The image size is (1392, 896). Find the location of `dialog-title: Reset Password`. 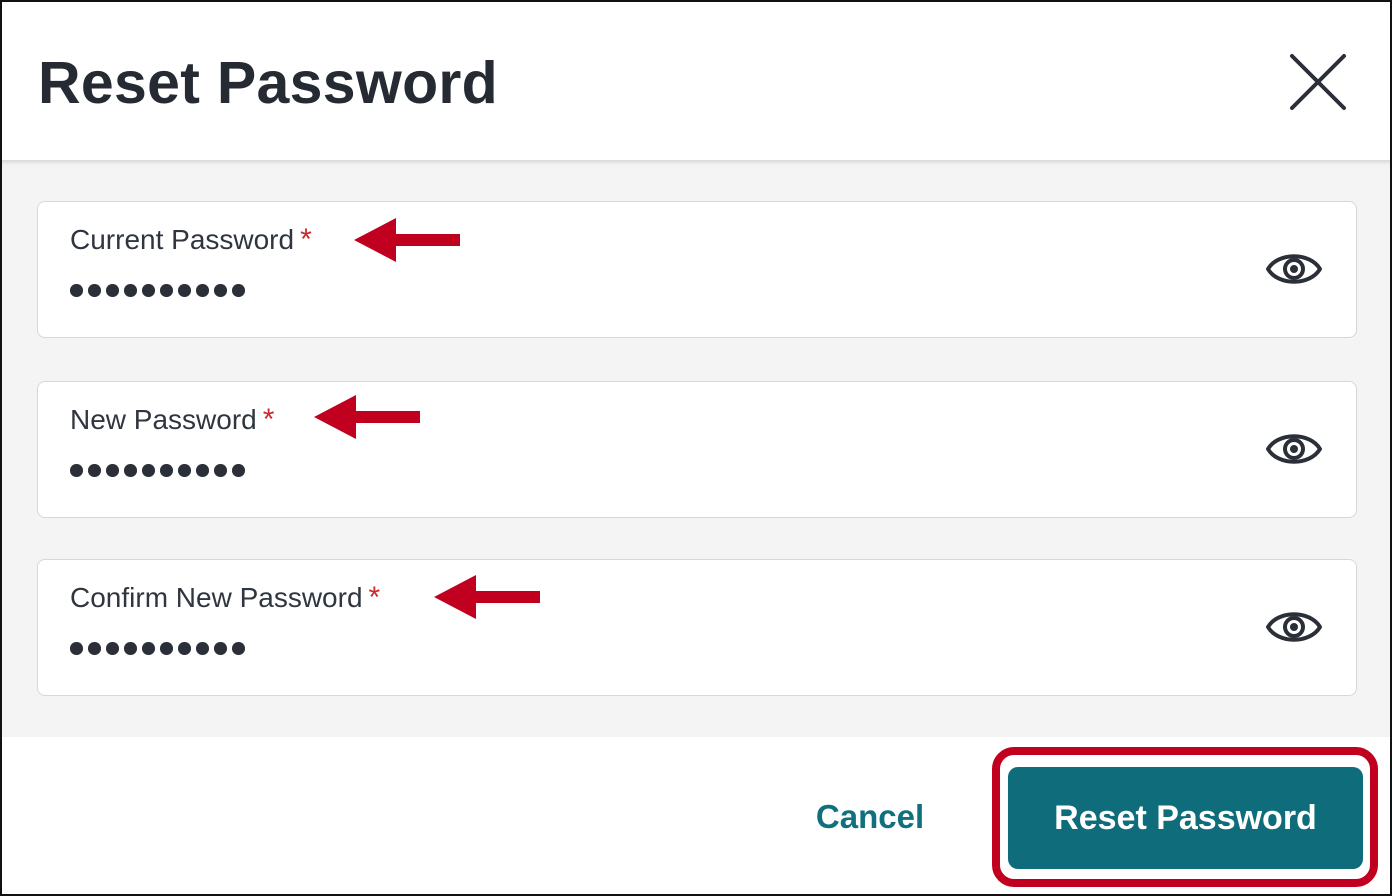

dialog-title: Reset Password is located at coordinates (268, 83).